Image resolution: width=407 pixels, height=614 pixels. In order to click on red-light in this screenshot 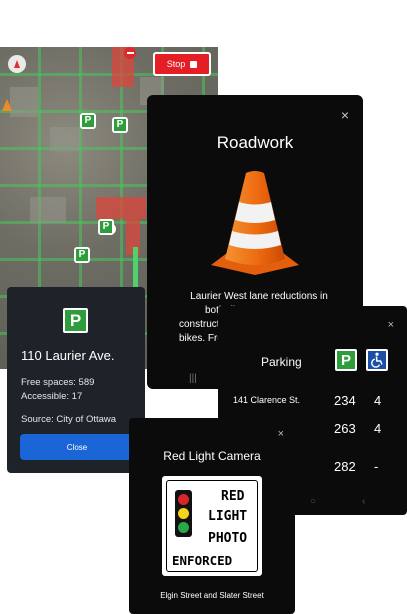, I will do `click(183, 499)`.